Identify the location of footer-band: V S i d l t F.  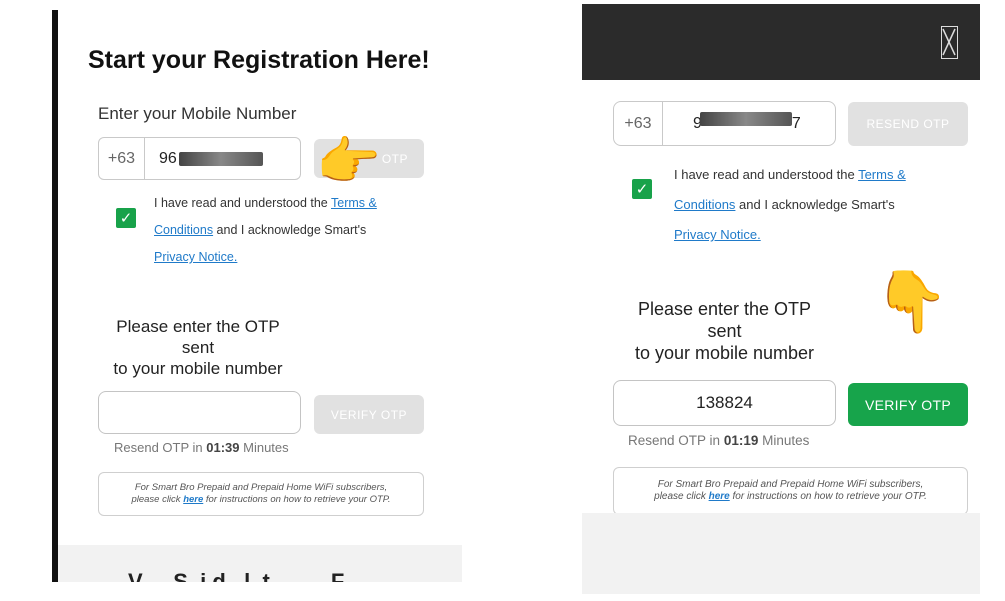
(260, 563).